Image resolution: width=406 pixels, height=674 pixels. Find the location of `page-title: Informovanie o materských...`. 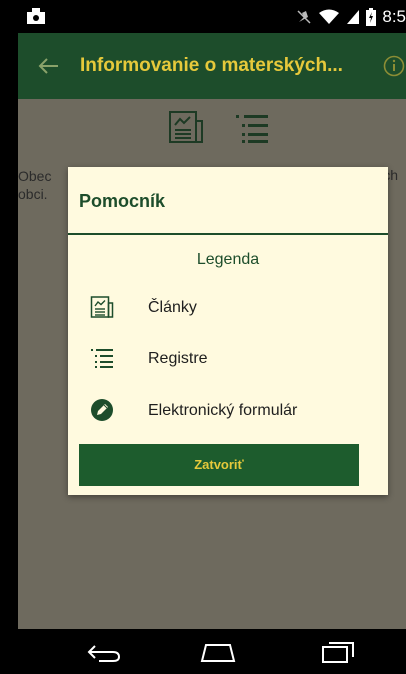

page-title: Informovanie o materských... is located at coordinates (211, 65).